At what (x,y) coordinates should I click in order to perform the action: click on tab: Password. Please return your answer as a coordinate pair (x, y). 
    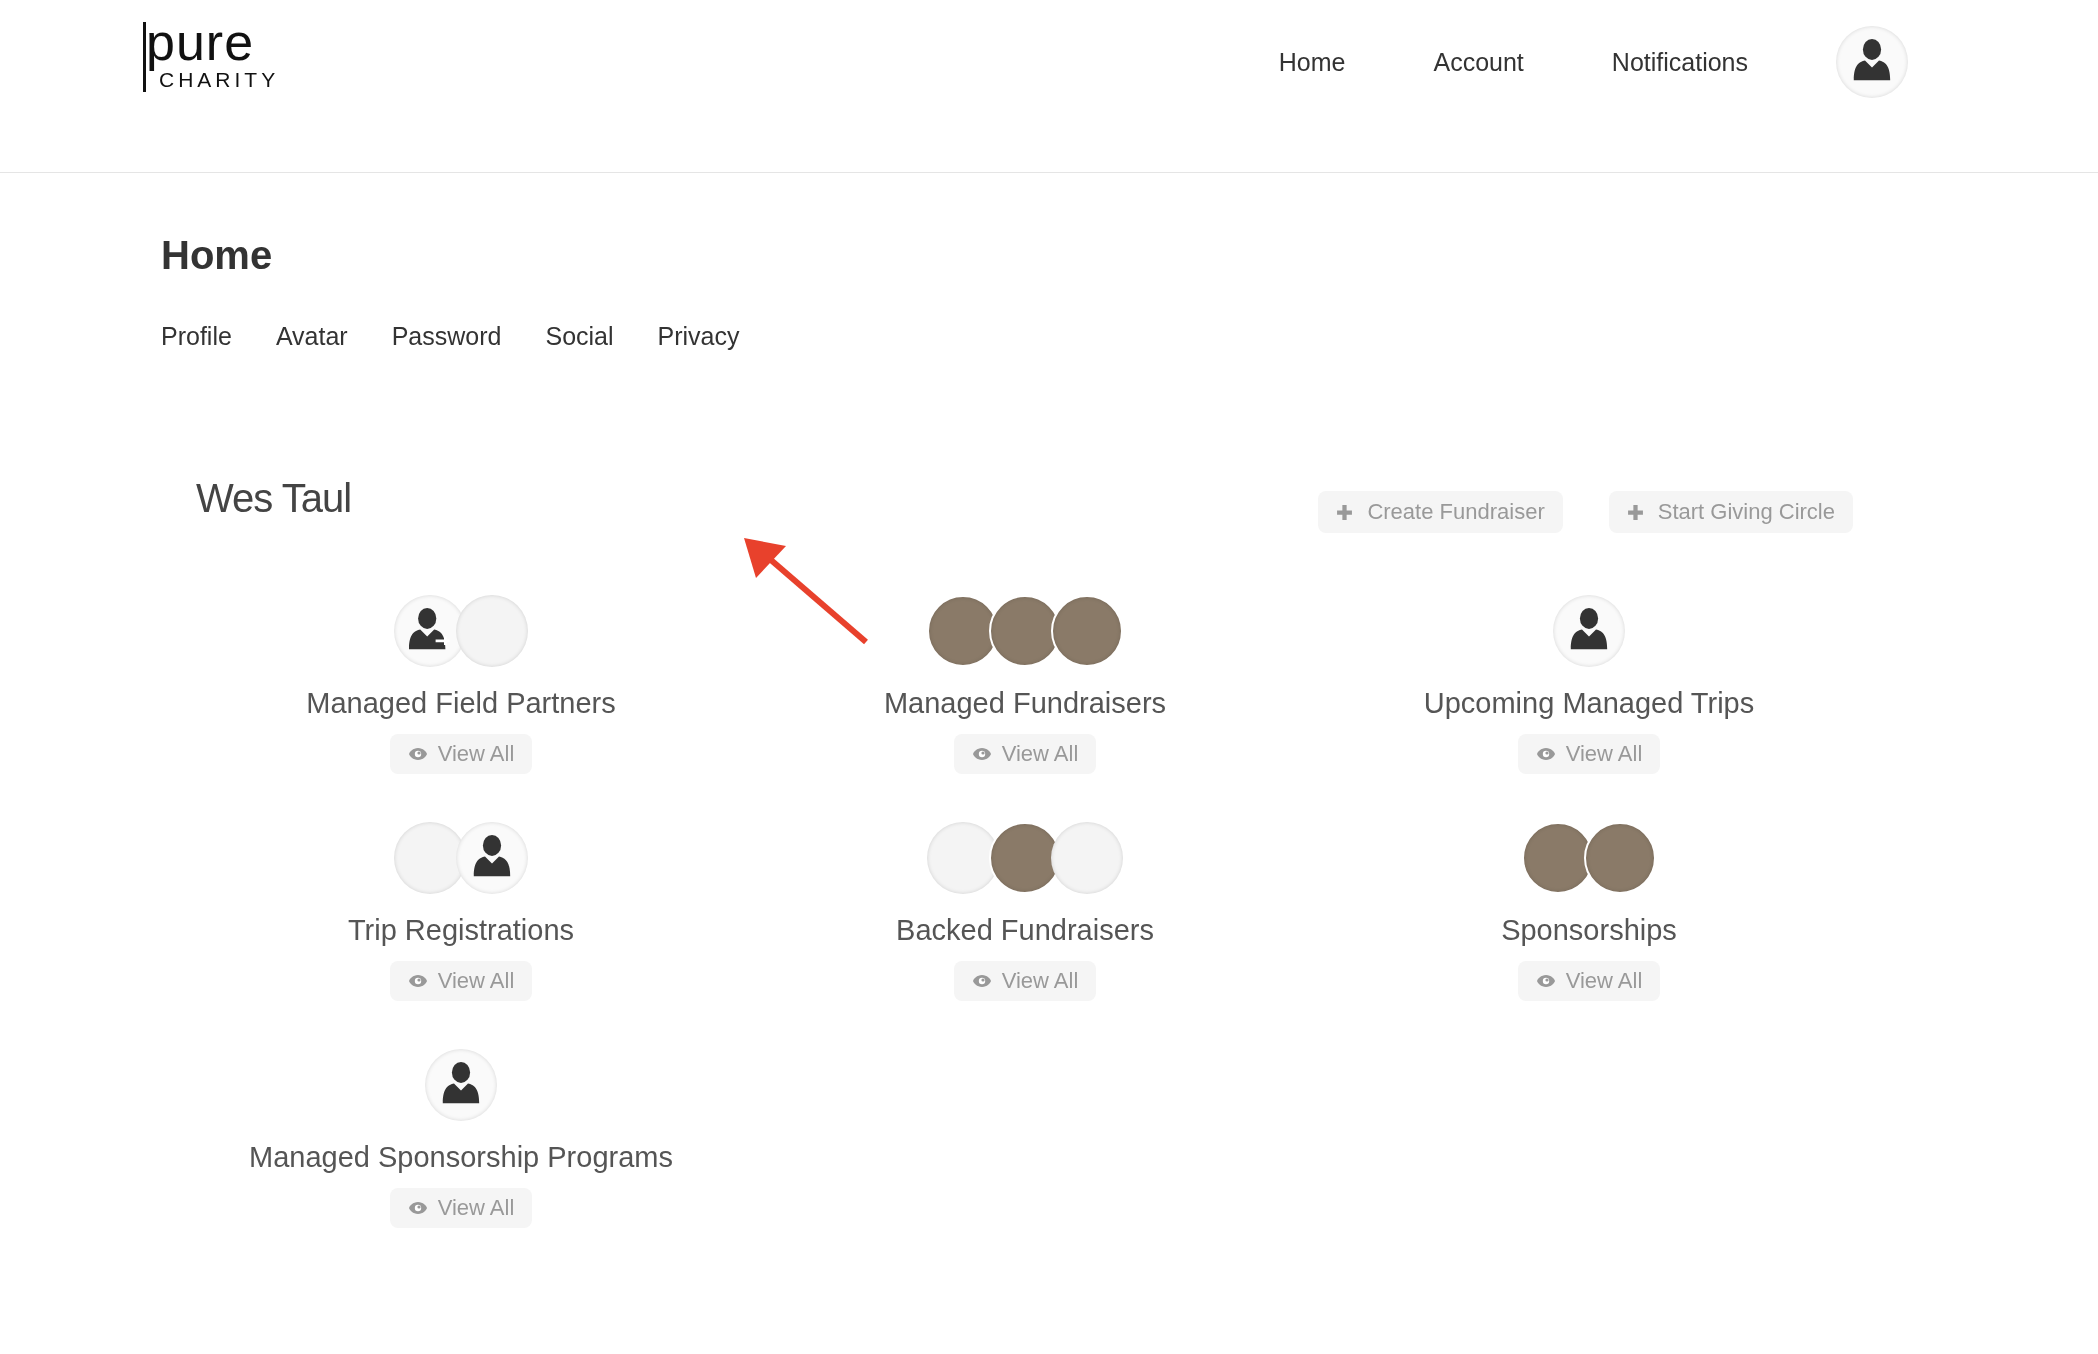
    Looking at the image, I should click on (446, 336).